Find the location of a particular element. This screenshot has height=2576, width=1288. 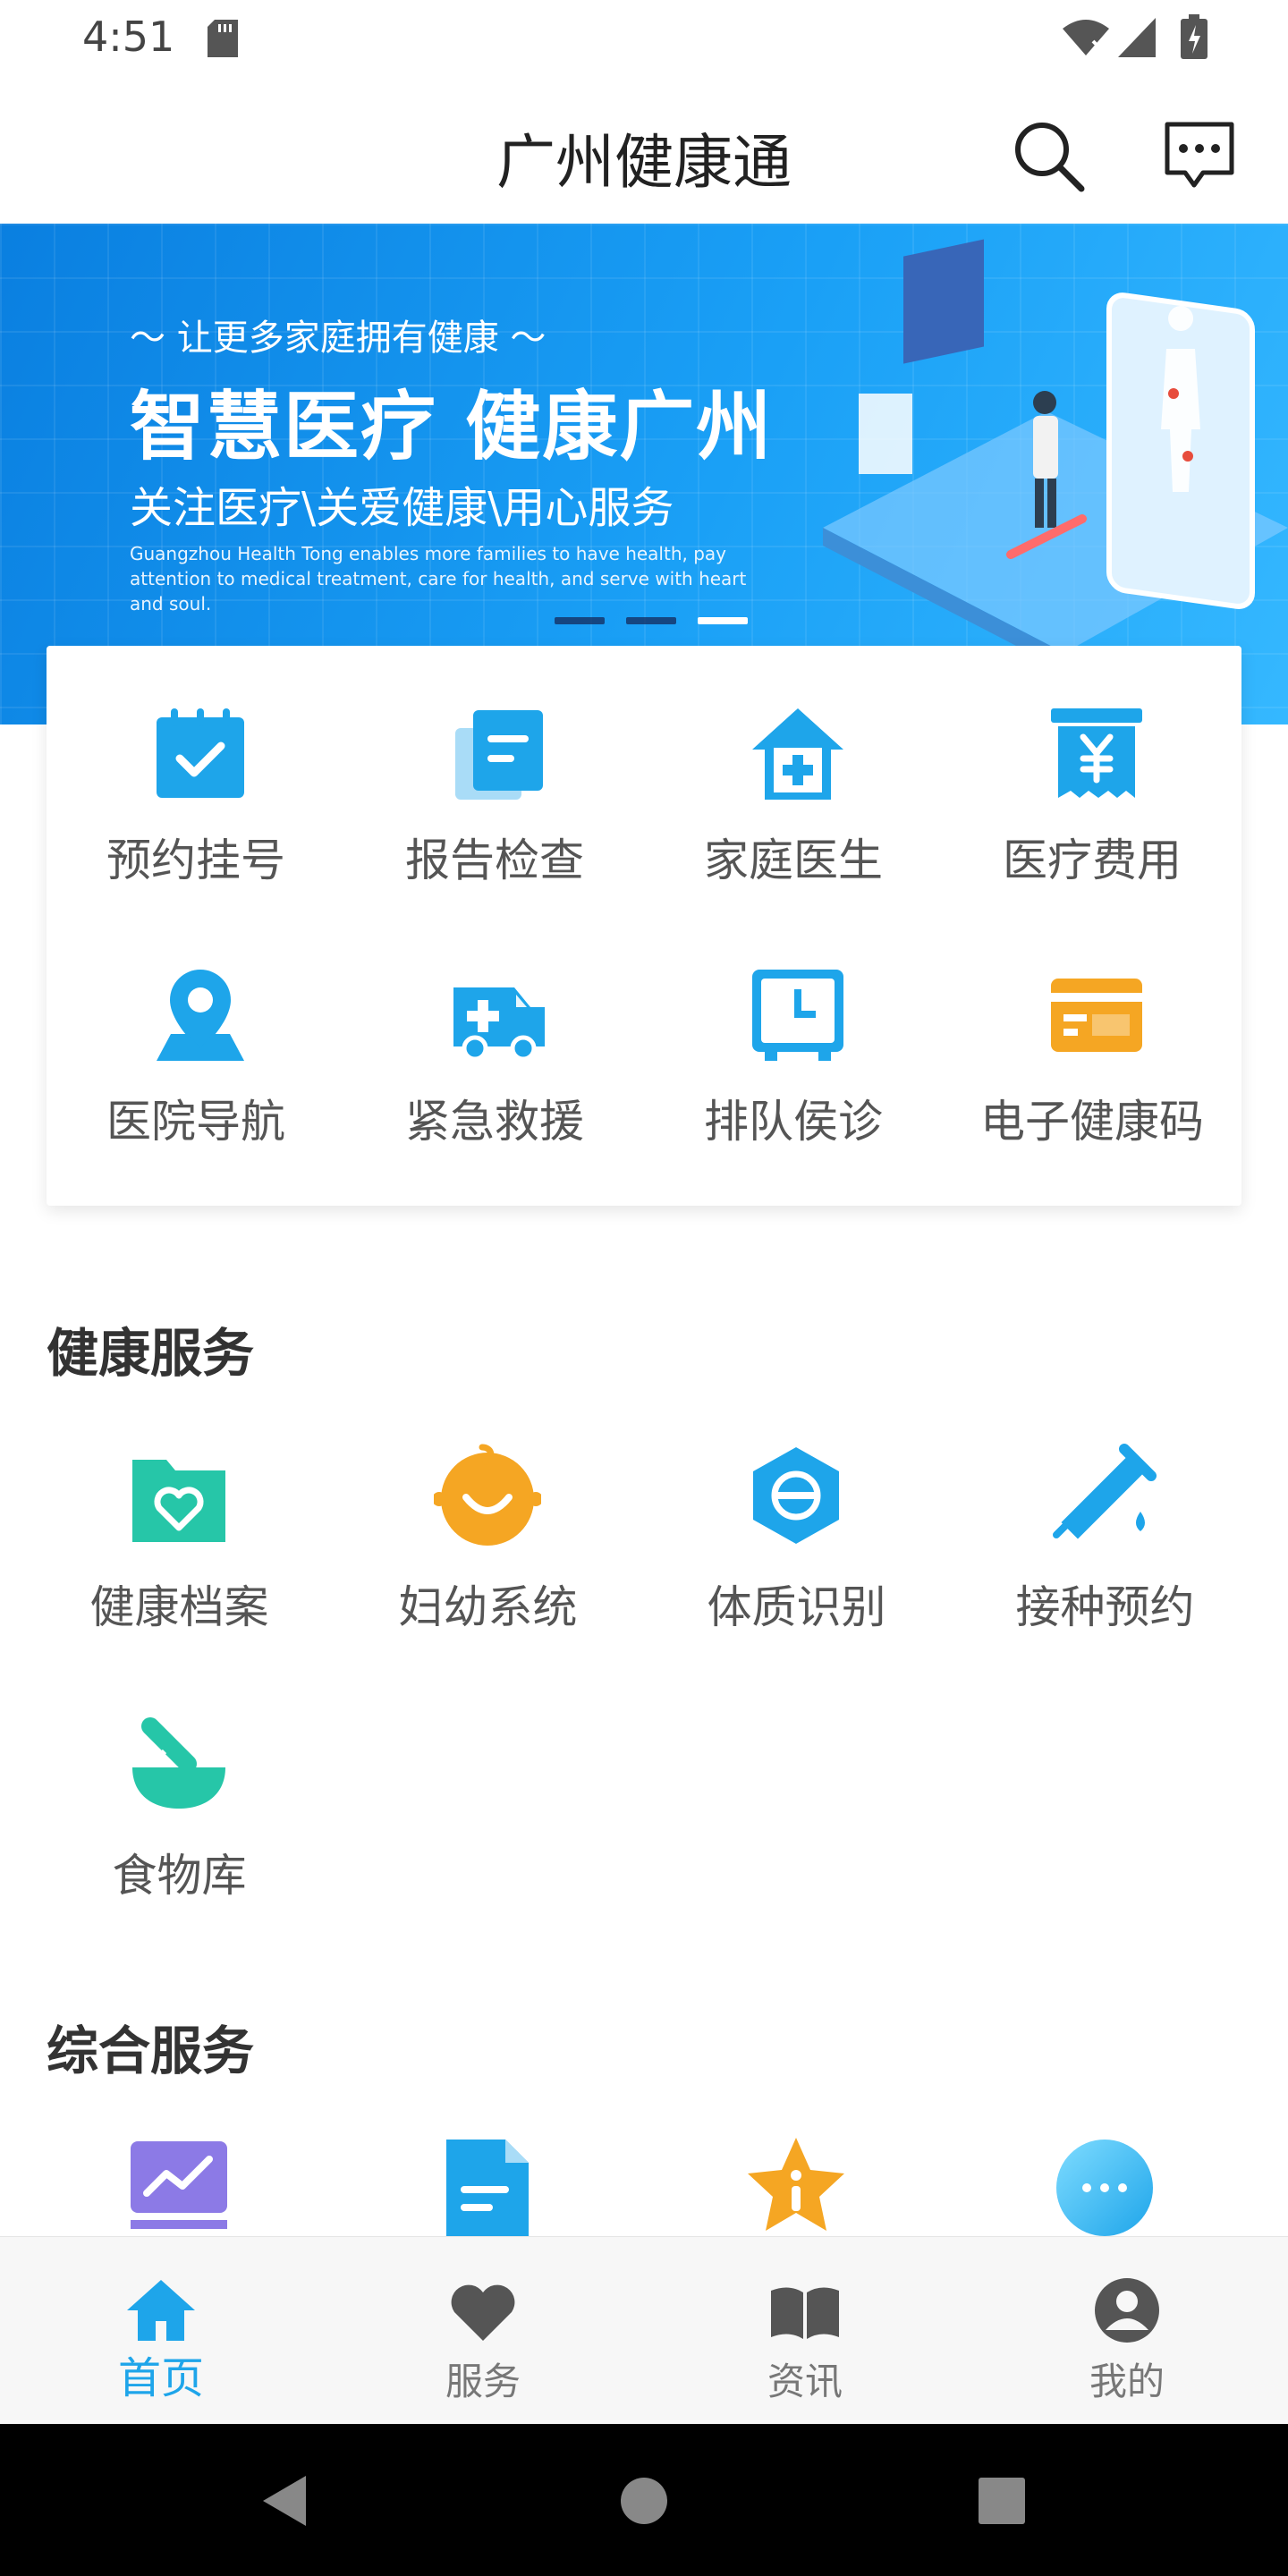

nav-news: 资讯 is located at coordinates (805, 2331).